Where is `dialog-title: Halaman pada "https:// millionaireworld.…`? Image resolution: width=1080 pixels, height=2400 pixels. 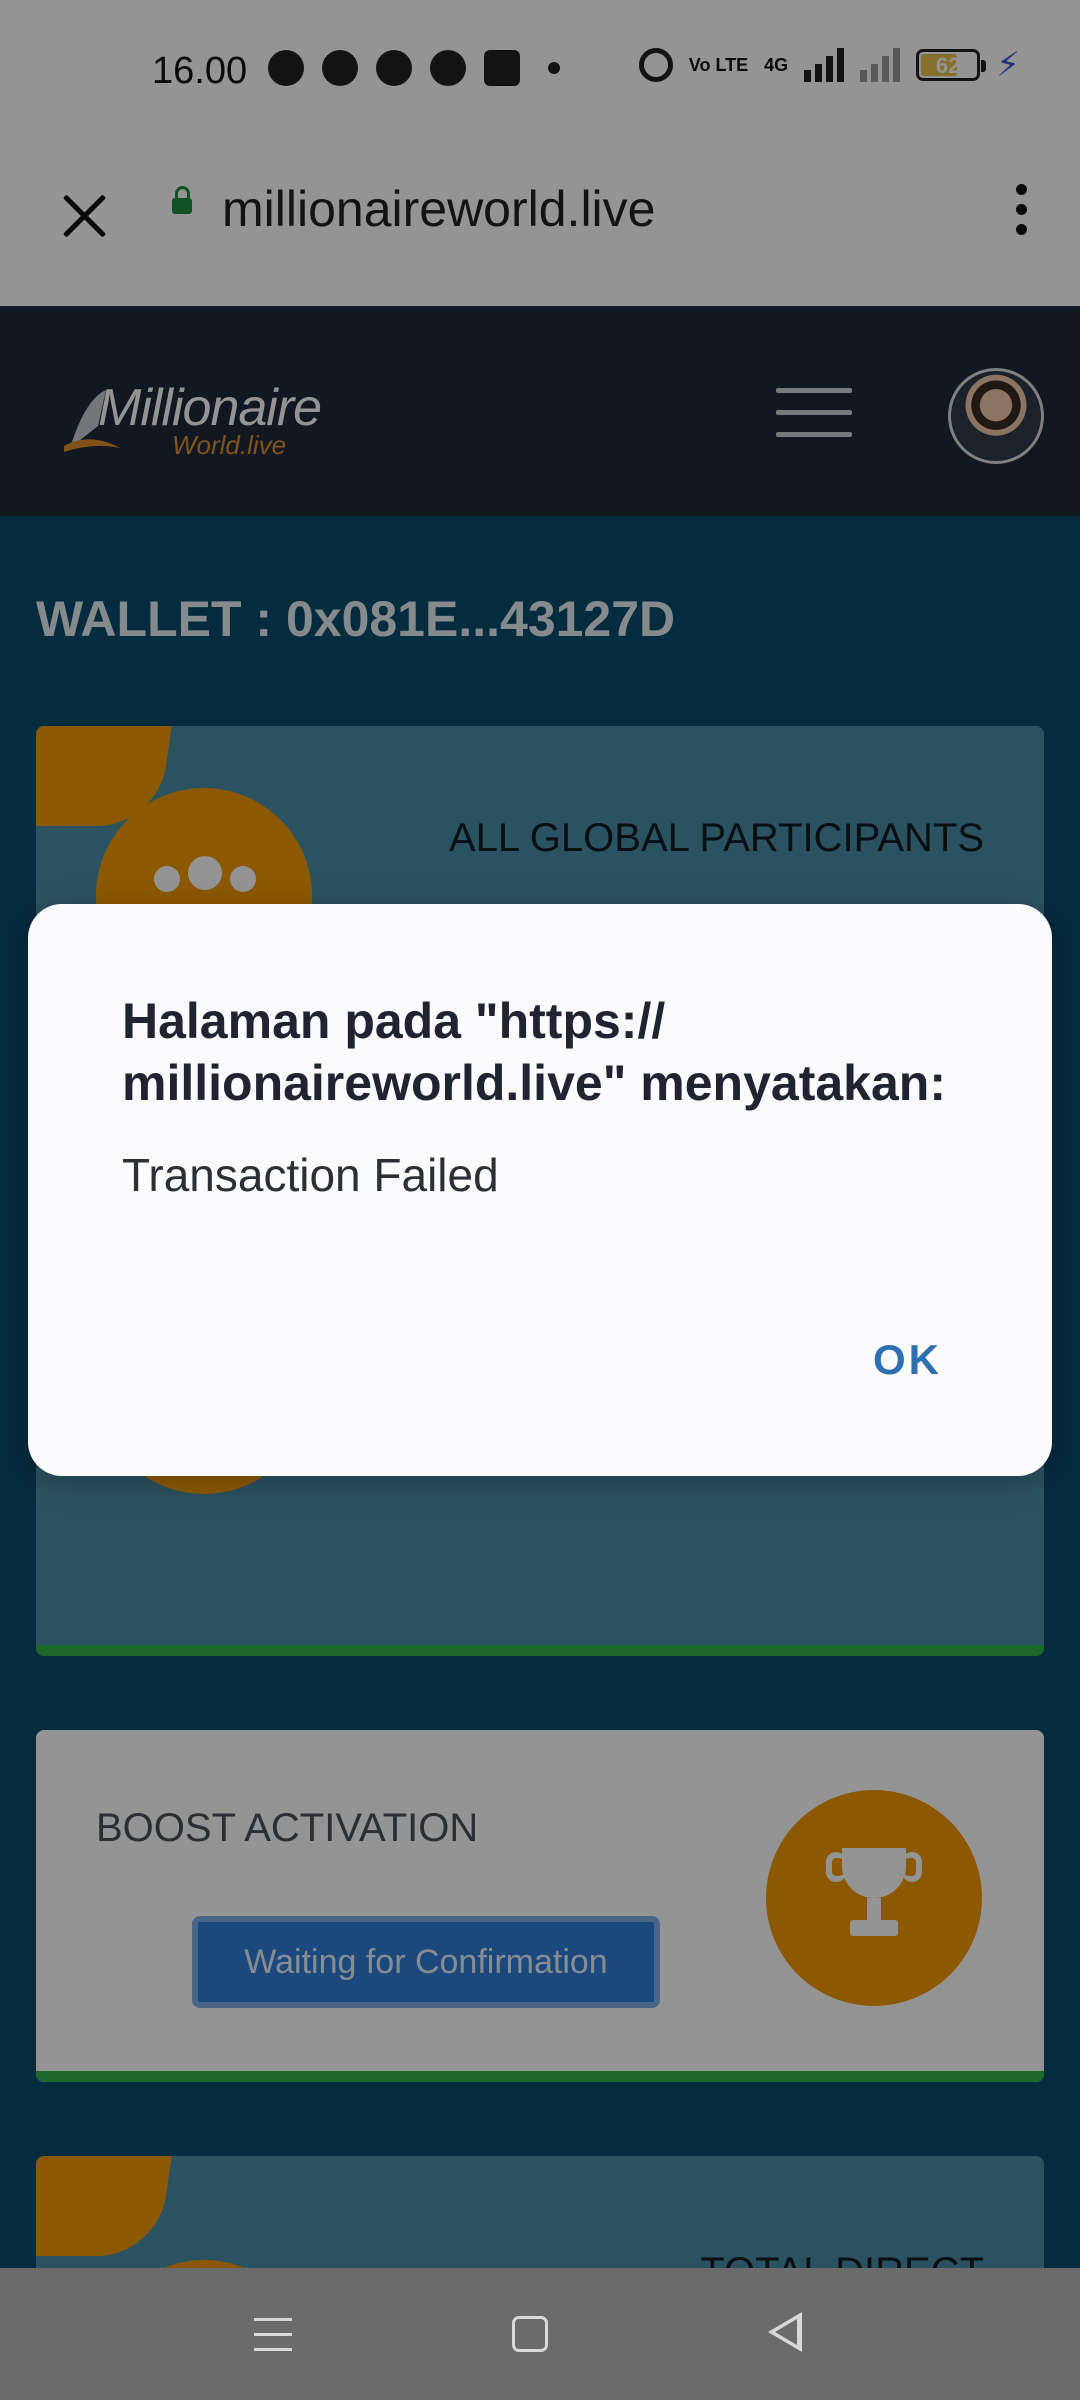 dialog-title: Halaman pada "https:// millionaireworld.… is located at coordinates (534, 1052).